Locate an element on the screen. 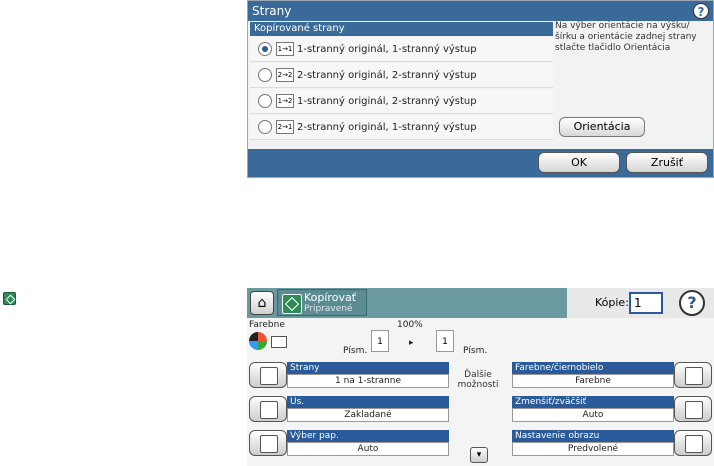  option-2to2: 2→2 2-stranný originál, 2-stranný výstup is located at coordinates (401, 75).